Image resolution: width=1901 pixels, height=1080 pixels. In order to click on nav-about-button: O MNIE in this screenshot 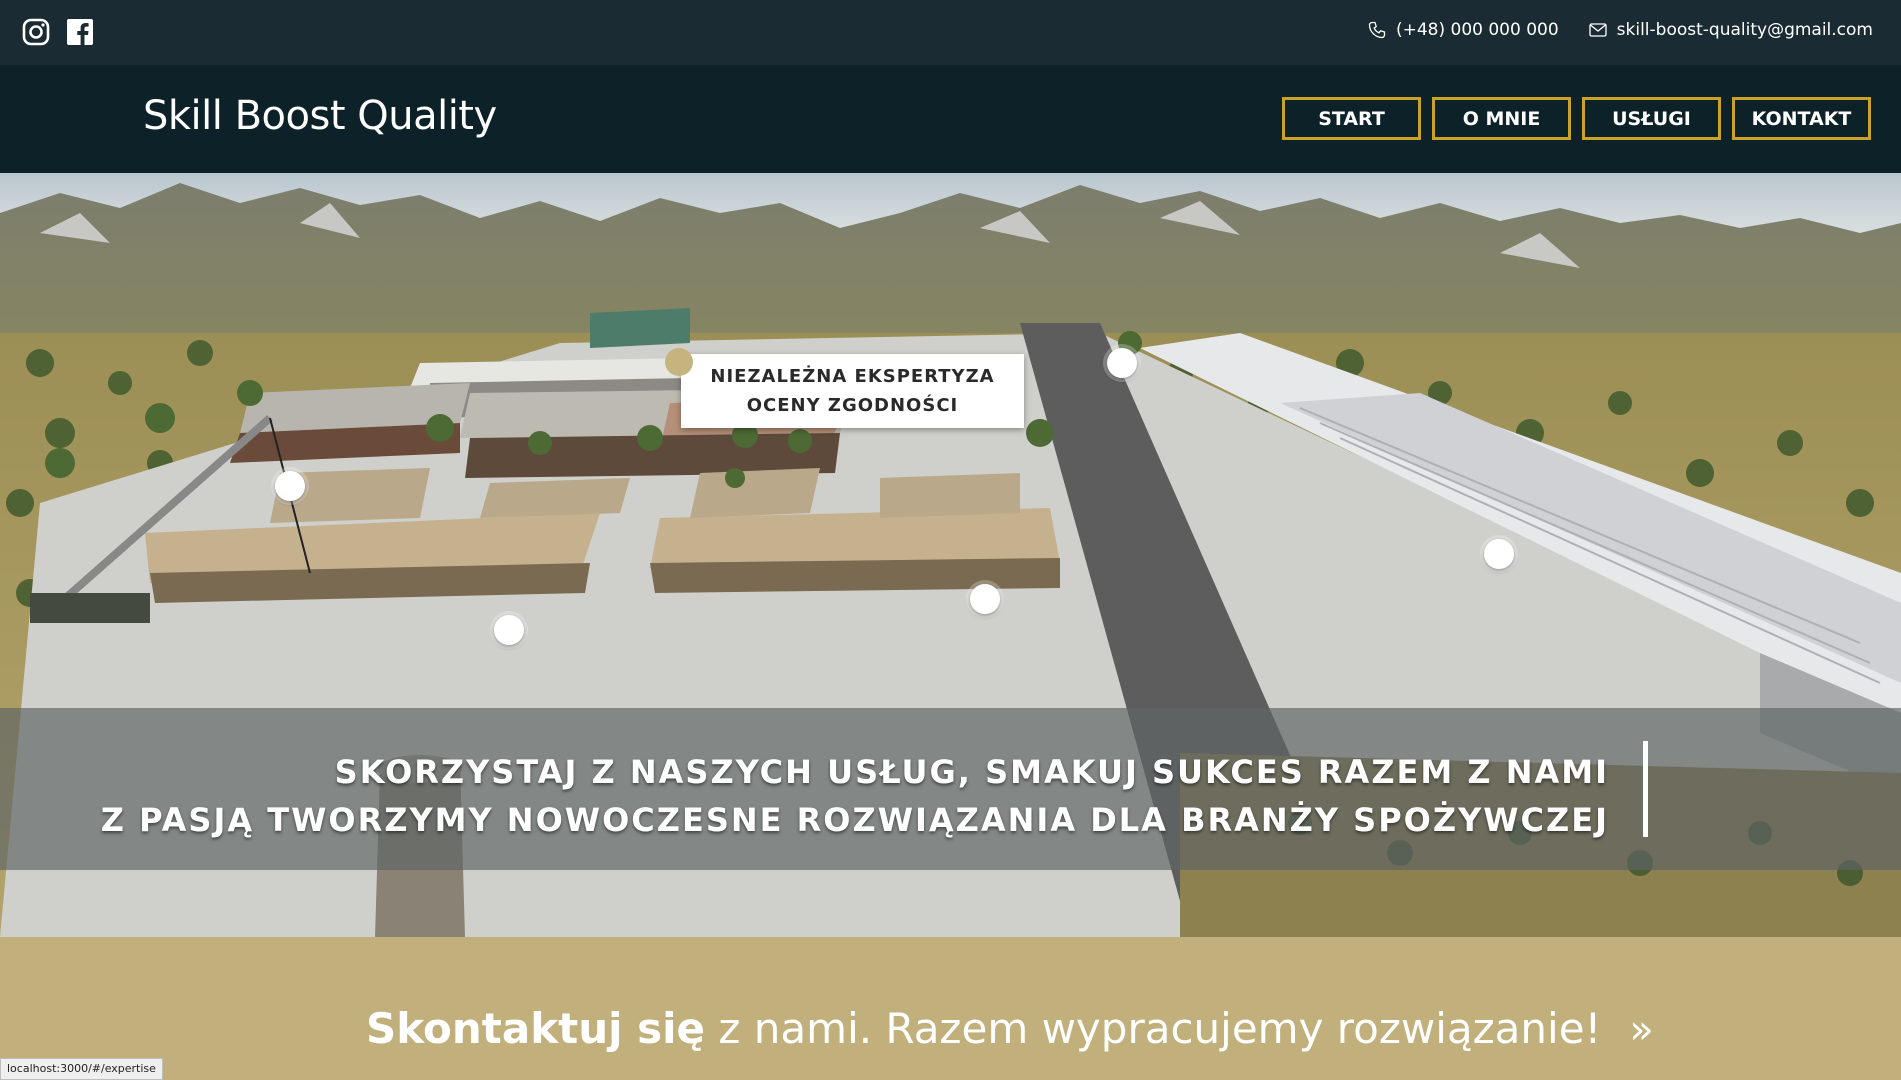, I will do `click(1501, 118)`.